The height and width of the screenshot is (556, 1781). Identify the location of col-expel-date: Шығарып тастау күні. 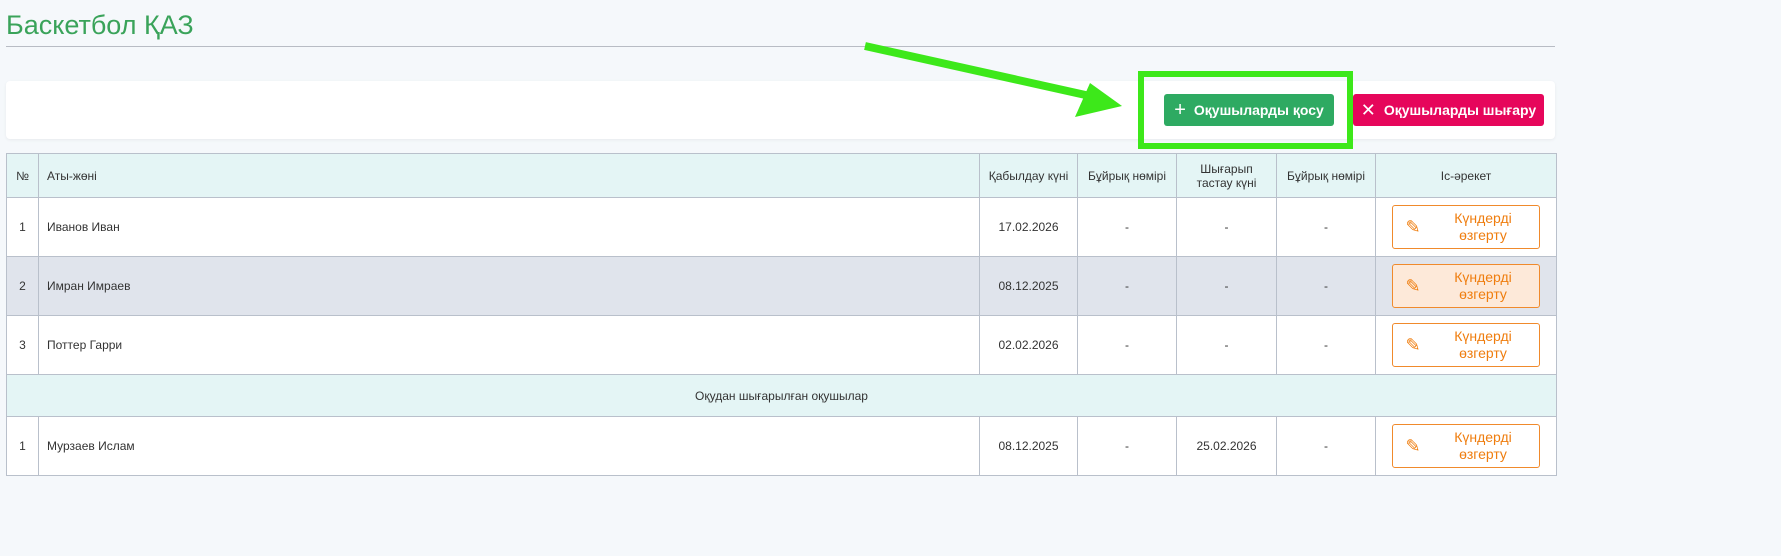
(1226, 175).